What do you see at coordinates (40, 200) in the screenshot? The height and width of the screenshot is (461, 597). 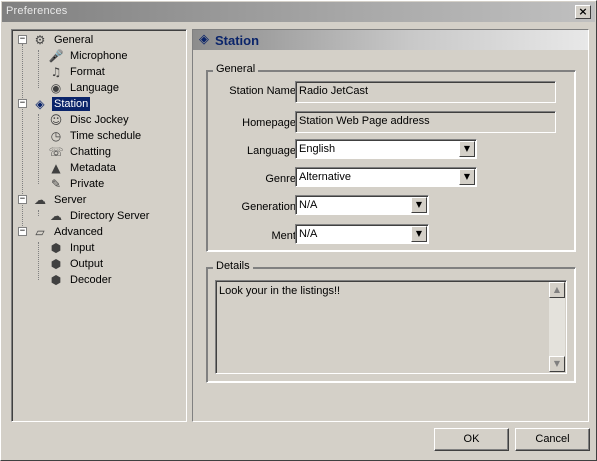 I see `server-icon: ☁` at bounding box center [40, 200].